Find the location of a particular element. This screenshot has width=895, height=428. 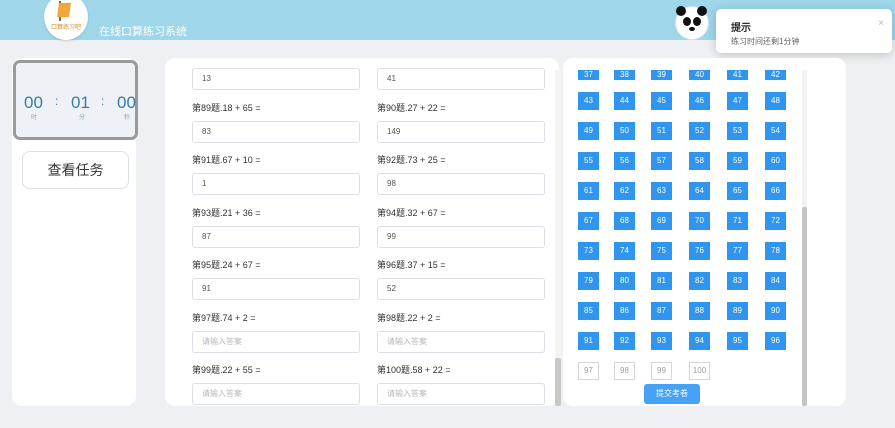

answer-sheet-cell: 95 is located at coordinates (737, 341).